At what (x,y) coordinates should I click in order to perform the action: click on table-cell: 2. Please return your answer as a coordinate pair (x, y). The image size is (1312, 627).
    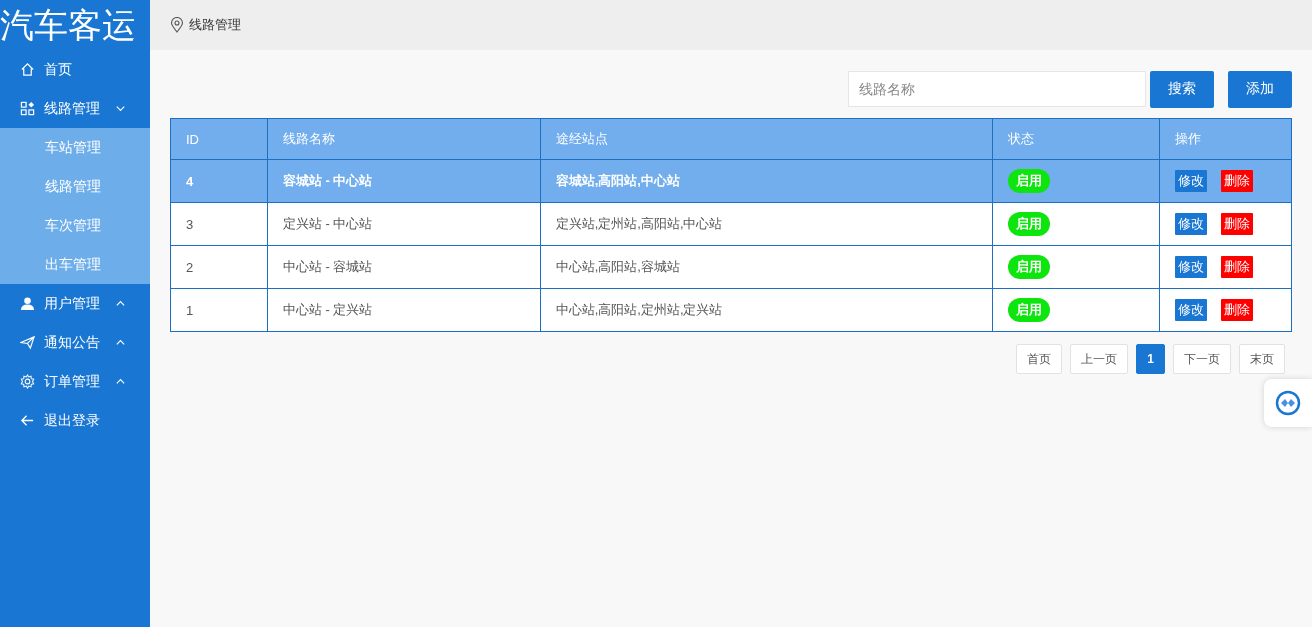
    Looking at the image, I should click on (219, 267).